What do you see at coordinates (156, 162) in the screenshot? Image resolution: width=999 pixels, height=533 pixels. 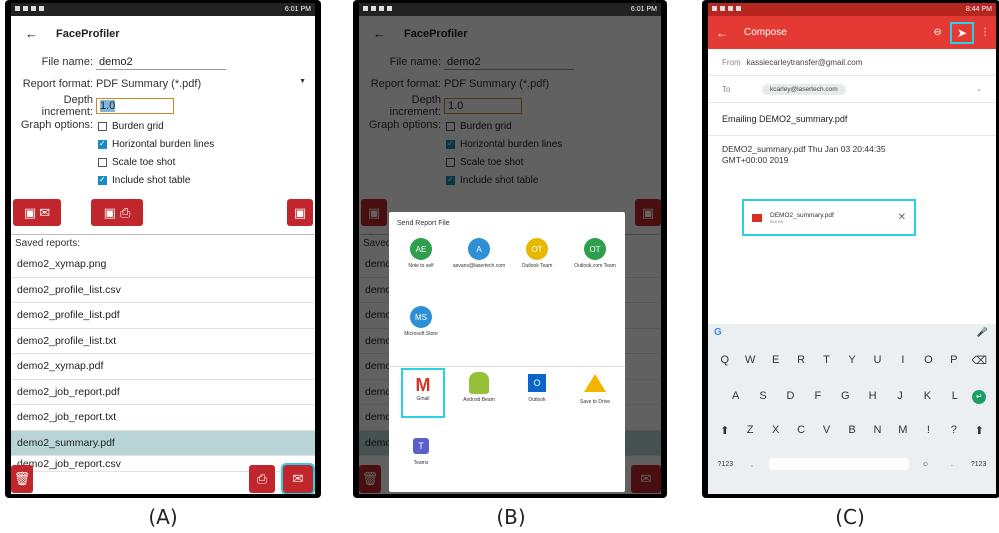 I see `option-scale-toe-shot: Scale toe shot` at bounding box center [156, 162].